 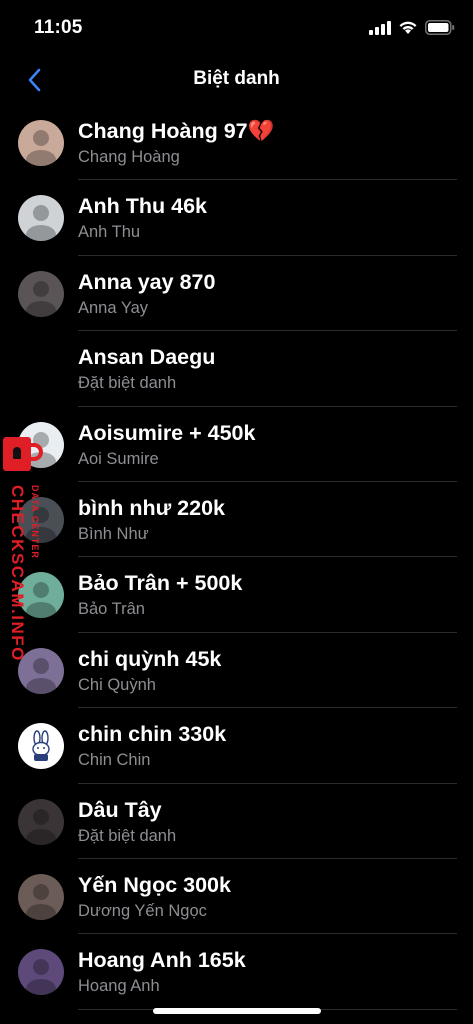 I want to click on list-item: Aoisumire + 450k Aoi Sumire, so click(x=236, y=444).